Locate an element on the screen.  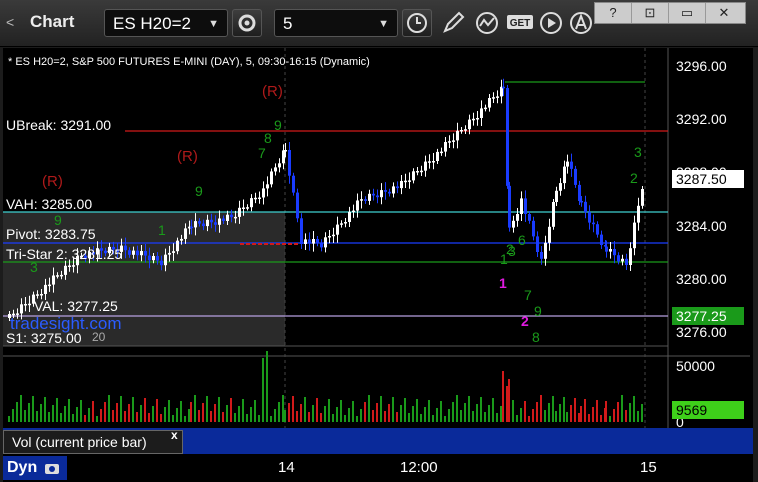
alert-icon is located at coordinates (581, 23).